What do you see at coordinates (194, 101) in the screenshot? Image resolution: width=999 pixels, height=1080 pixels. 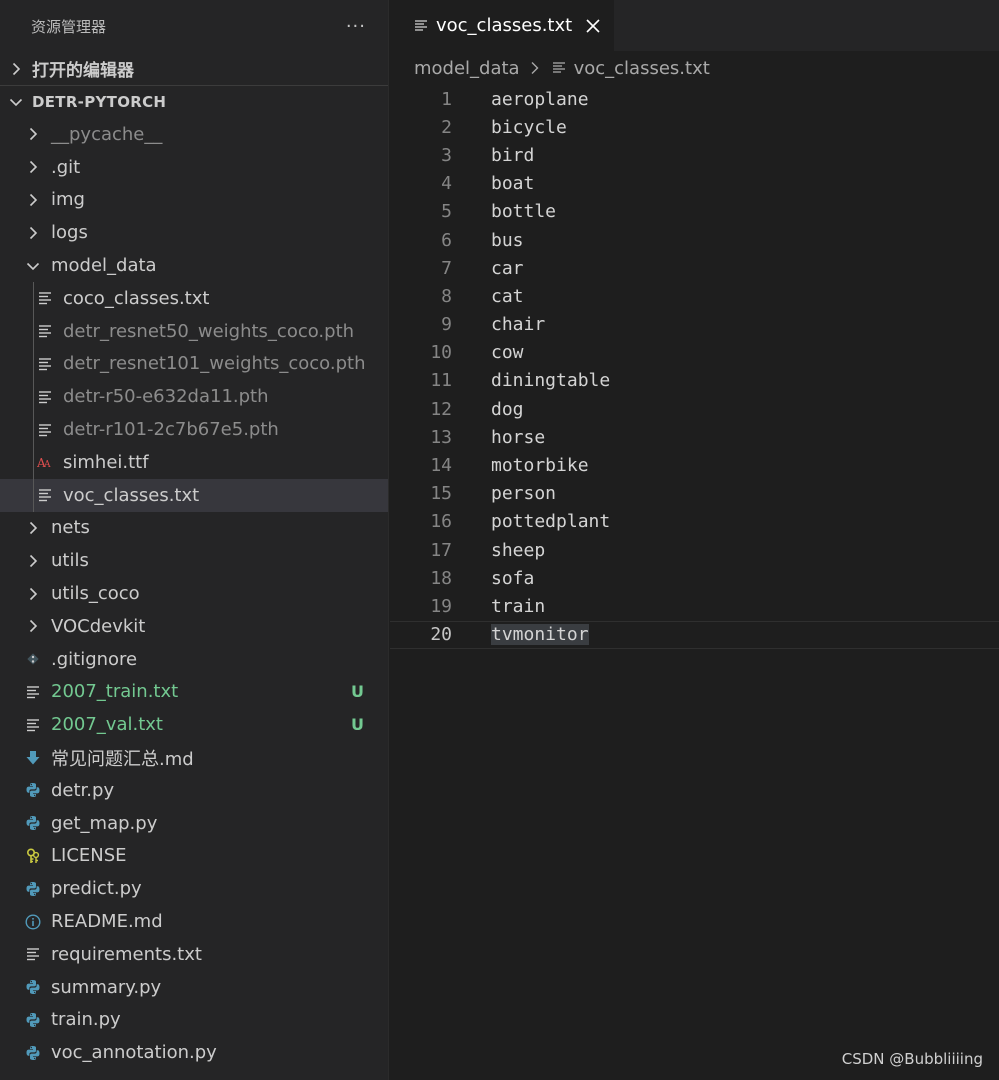 I see `project-section: DETR-PYTORCH` at bounding box center [194, 101].